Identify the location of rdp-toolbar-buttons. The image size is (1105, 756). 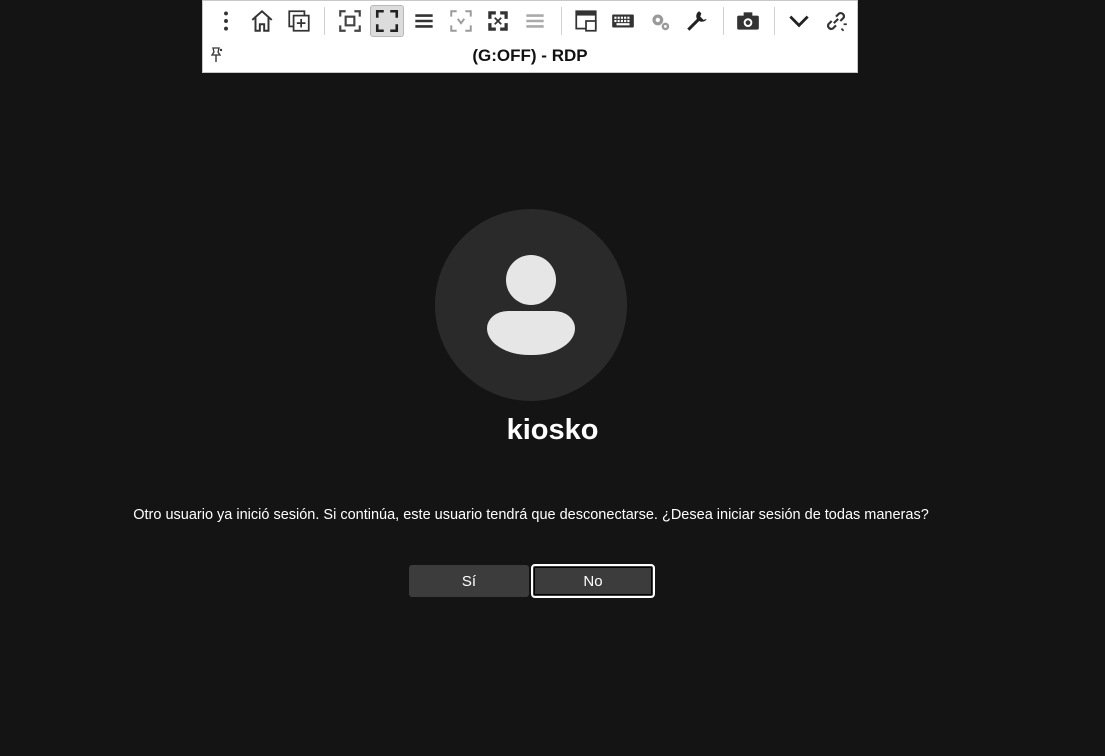
(530, 21).